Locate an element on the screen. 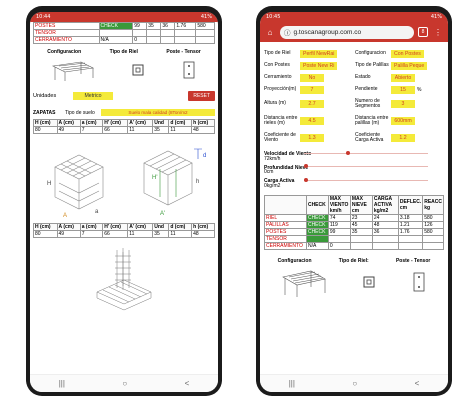 The image size is (464, 402). poste-label: Poste - Tensor is located at coordinates (183, 52).